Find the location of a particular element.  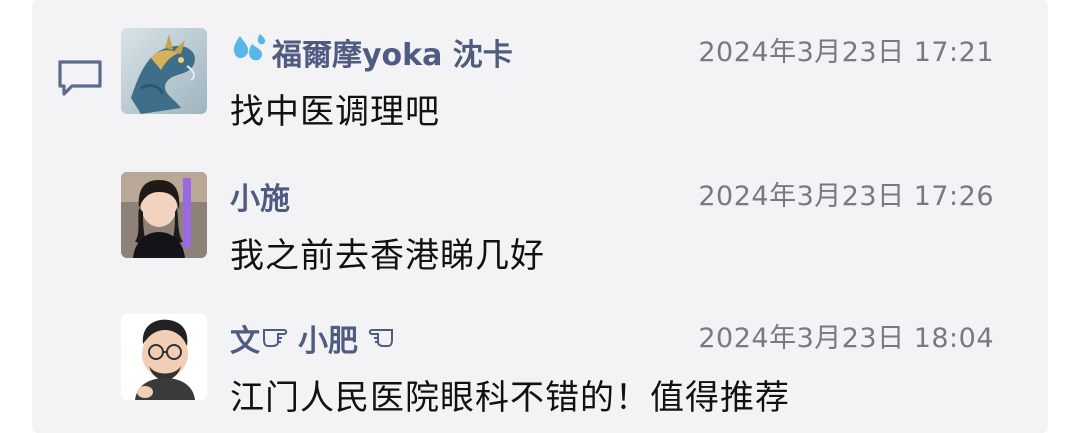

comment-text: 找中医调理吧 is located at coordinates (335, 112).